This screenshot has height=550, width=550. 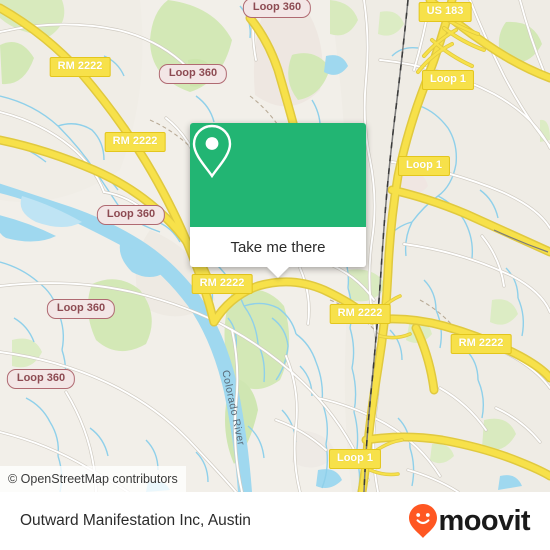 What do you see at coordinates (484, 520) in the screenshot?
I see `moovit-wordmark: moovit` at bounding box center [484, 520].